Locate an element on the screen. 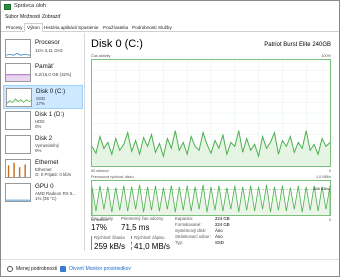 Image resolution: width=340 pixels, height=277 pixels. response-label: Priemerný čas odozvy is located at coordinates (142, 218).